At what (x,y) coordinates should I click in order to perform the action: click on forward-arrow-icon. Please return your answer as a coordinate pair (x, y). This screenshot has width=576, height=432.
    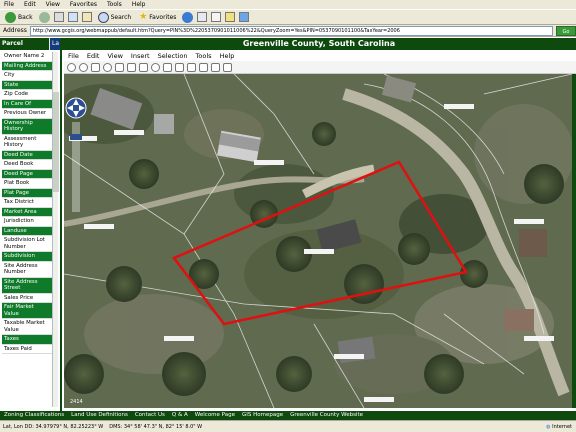
    Looking at the image, I should click on (44, 17).